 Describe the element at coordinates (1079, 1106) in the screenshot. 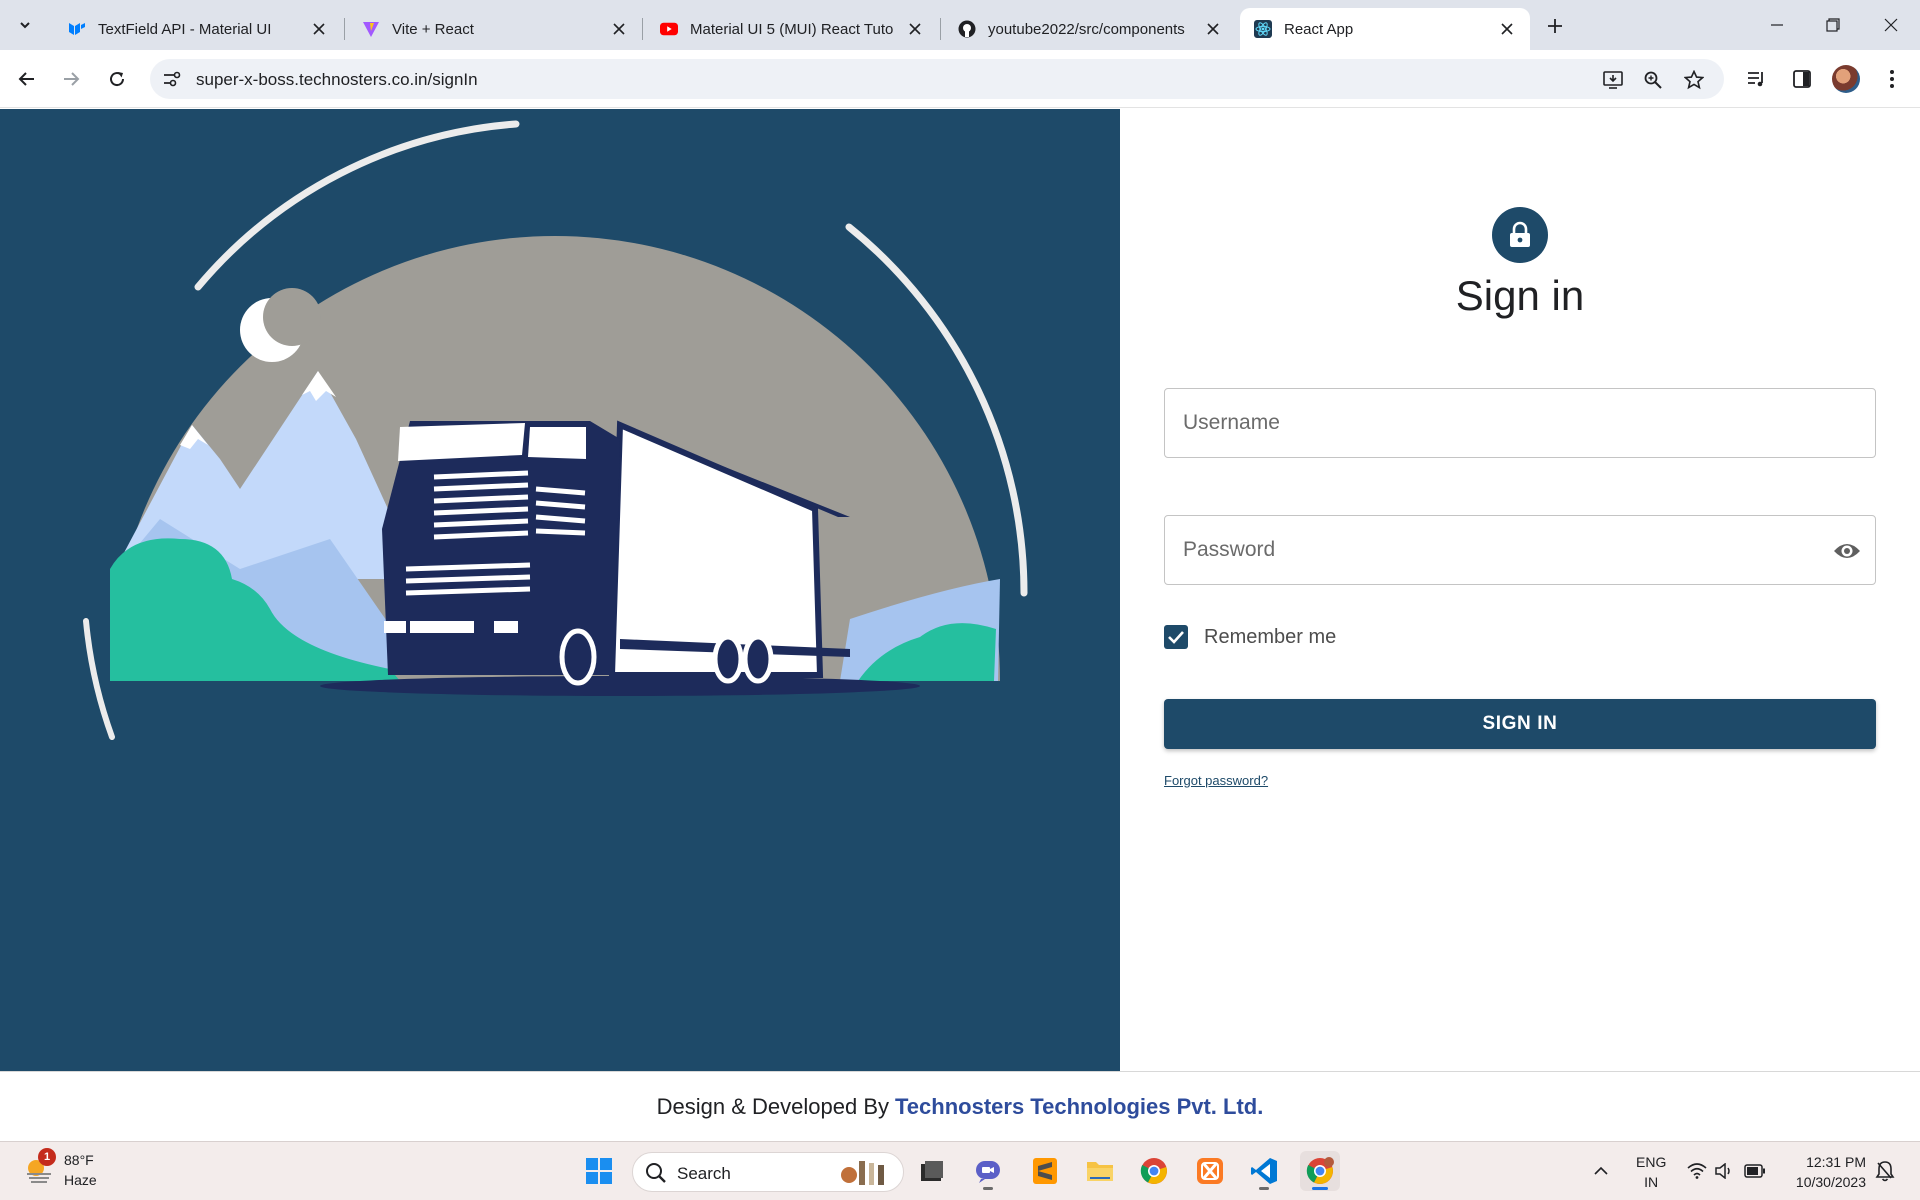

I see `footer-brand: Technosters Technologies Pvt. Ltd.` at that location.